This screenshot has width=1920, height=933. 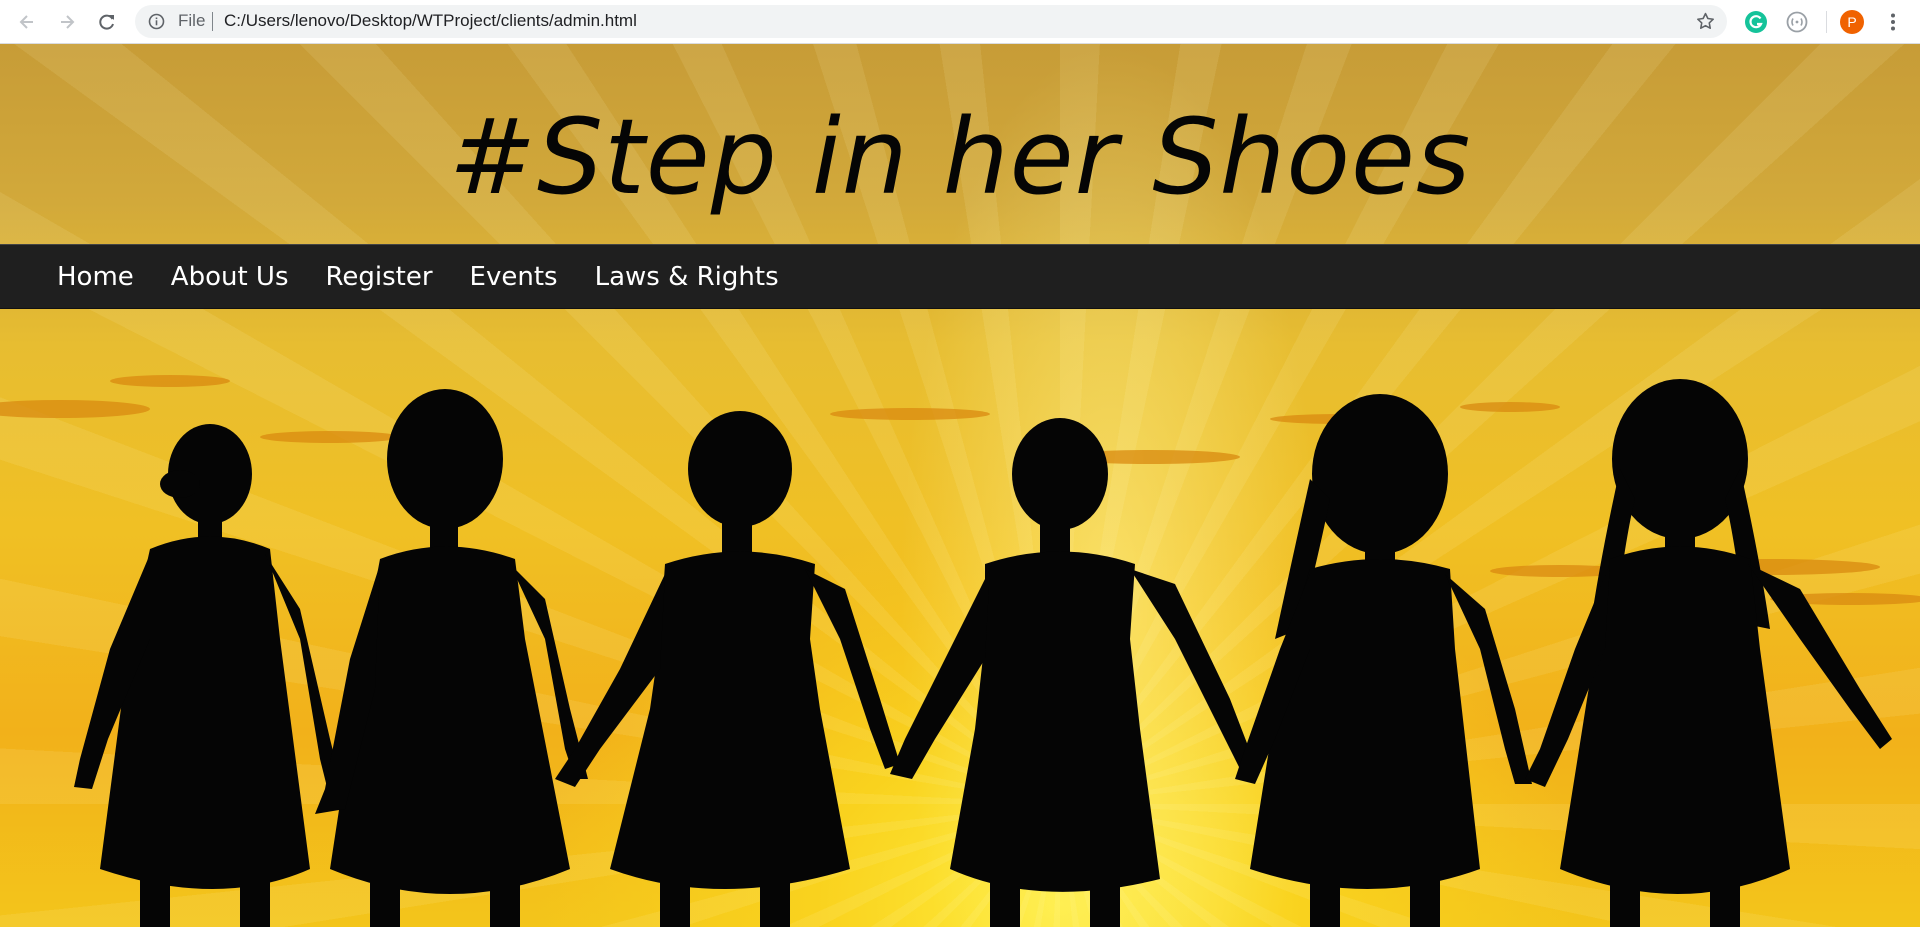 I want to click on nav-register: Register, so click(x=379, y=277).